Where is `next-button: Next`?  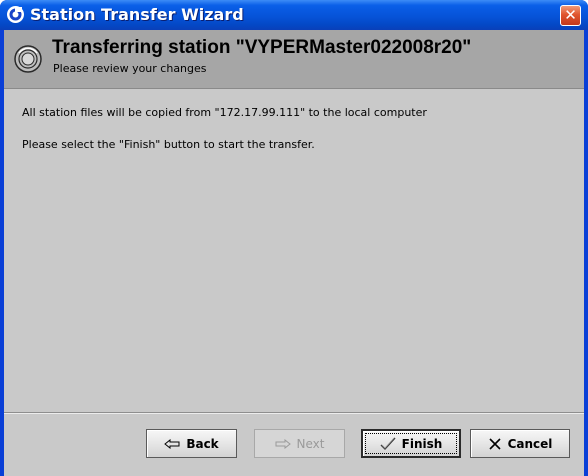
next-button: Next is located at coordinates (299, 443).